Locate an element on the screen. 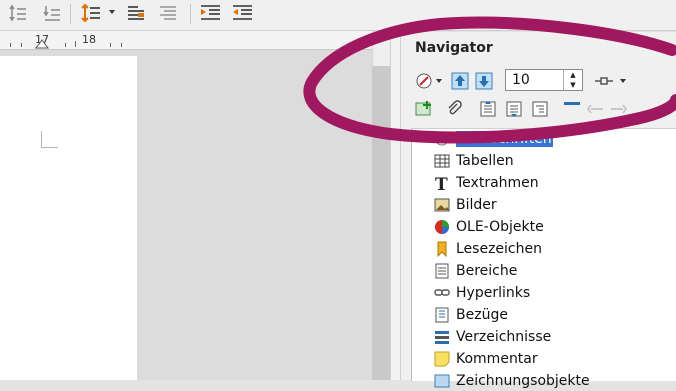 The height and width of the screenshot is (391, 676). promote-level-icon is located at coordinates (540, 109).